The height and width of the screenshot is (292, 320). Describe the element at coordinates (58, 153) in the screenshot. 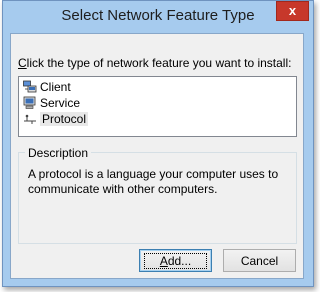

I see `description-heading: Description` at that location.